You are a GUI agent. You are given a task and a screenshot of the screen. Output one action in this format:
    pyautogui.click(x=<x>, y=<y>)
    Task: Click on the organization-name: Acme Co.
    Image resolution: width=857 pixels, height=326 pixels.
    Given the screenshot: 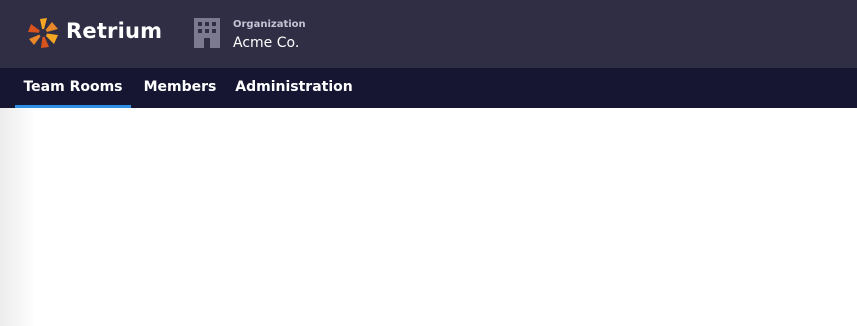 What is the action you would take?
    pyautogui.click(x=266, y=43)
    